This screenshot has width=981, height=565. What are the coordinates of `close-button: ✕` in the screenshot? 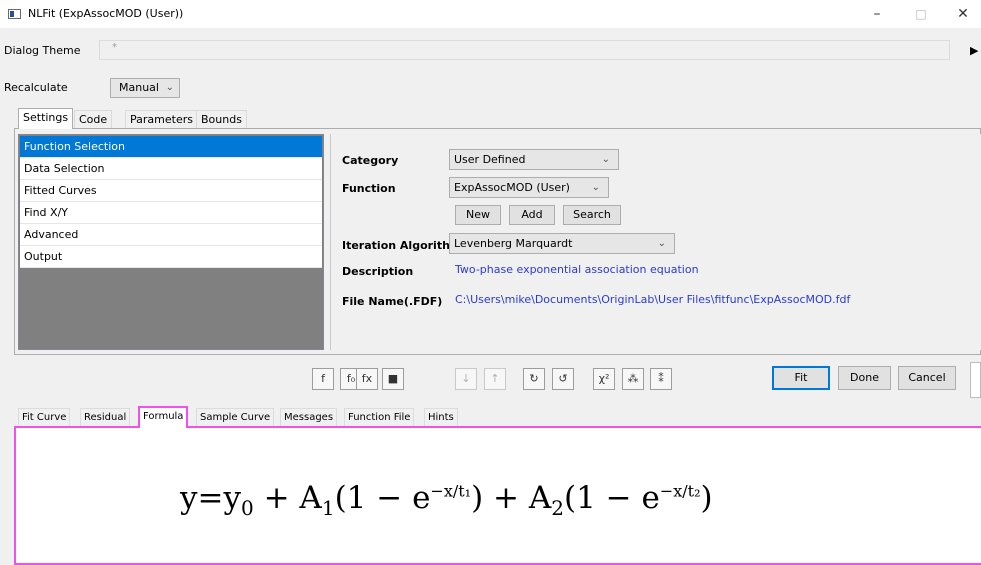 It's located at (962, 14).